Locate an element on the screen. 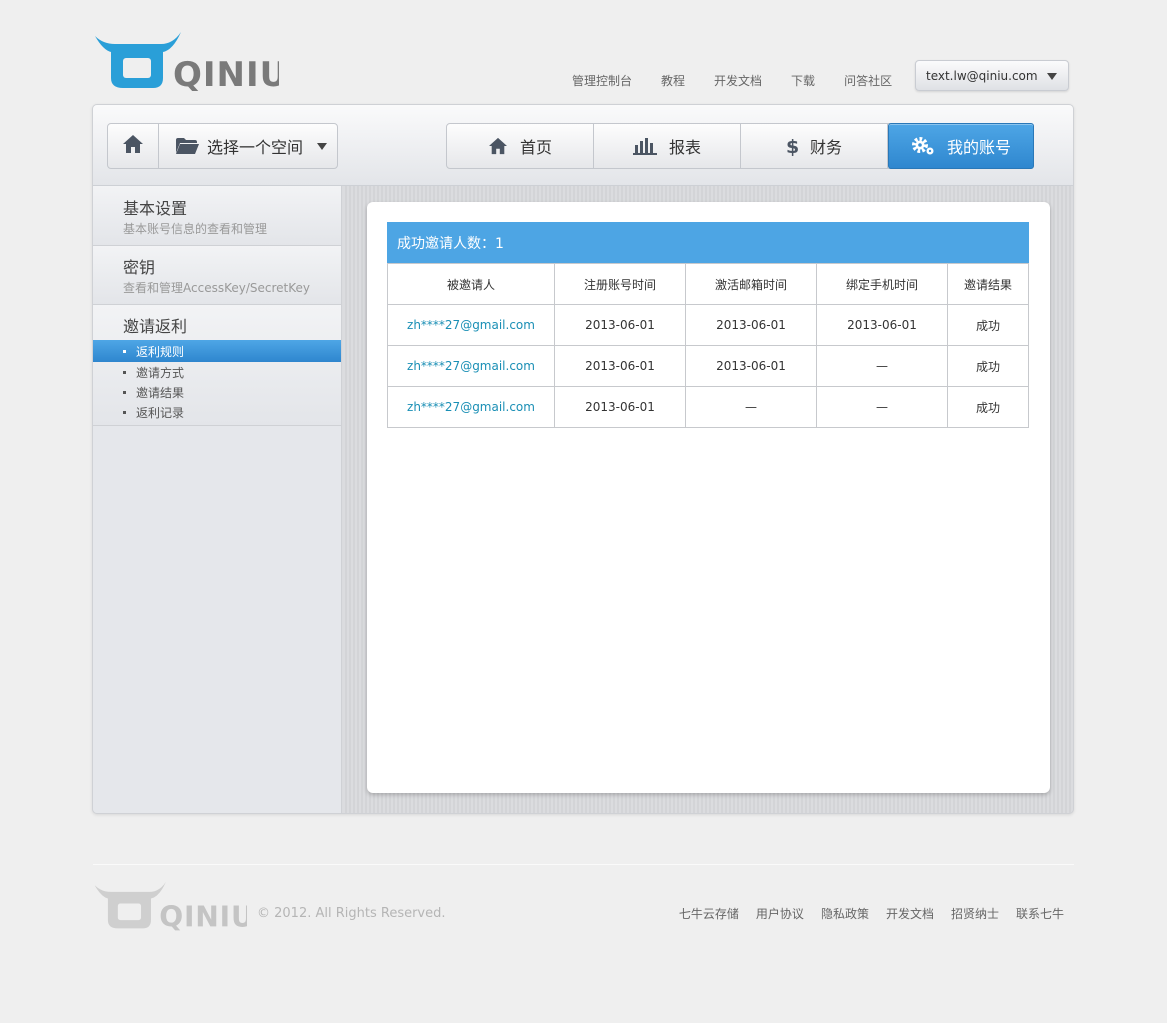 This screenshot has width=1167, height=1023. top-nav-tutorial: 教程 is located at coordinates (673, 80).